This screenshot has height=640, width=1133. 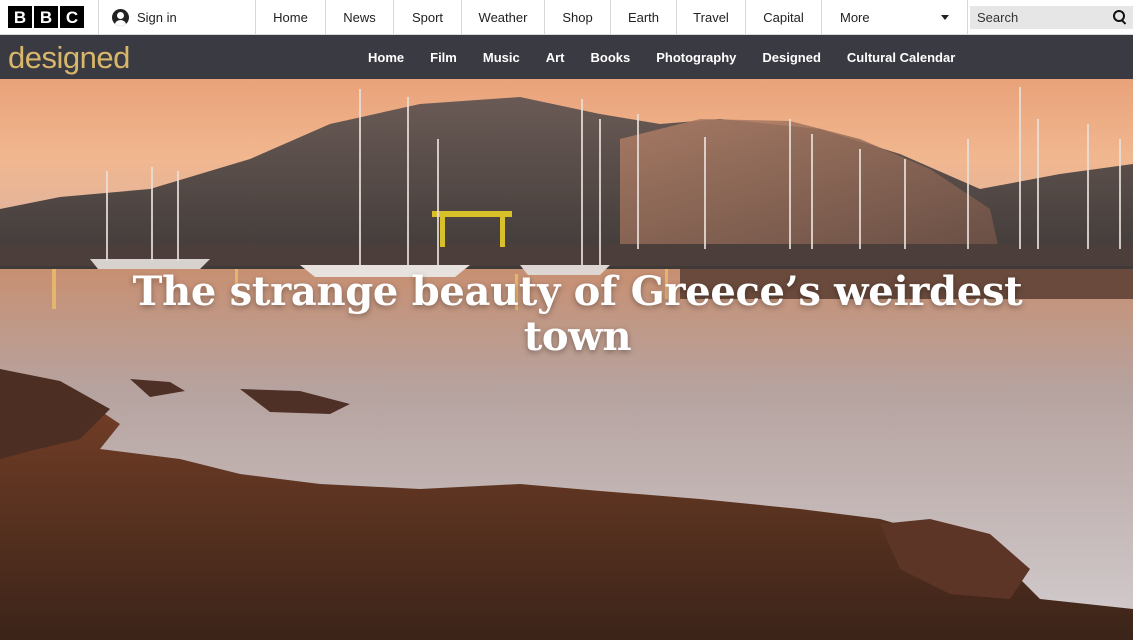 What do you see at coordinates (855, 17) in the screenshot?
I see `more-label: More` at bounding box center [855, 17].